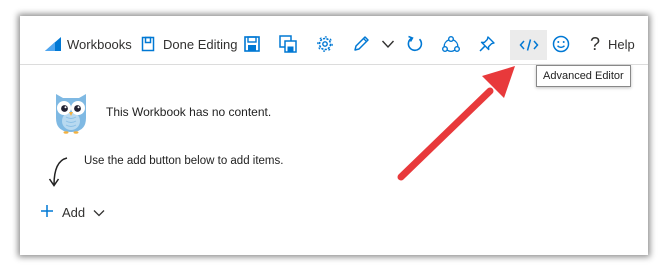  What do you see at coordinates (189, 112) in the screenshot?
I see `empty-workbook-message: This Workbook has no content.` at bounding box center [189, 112].